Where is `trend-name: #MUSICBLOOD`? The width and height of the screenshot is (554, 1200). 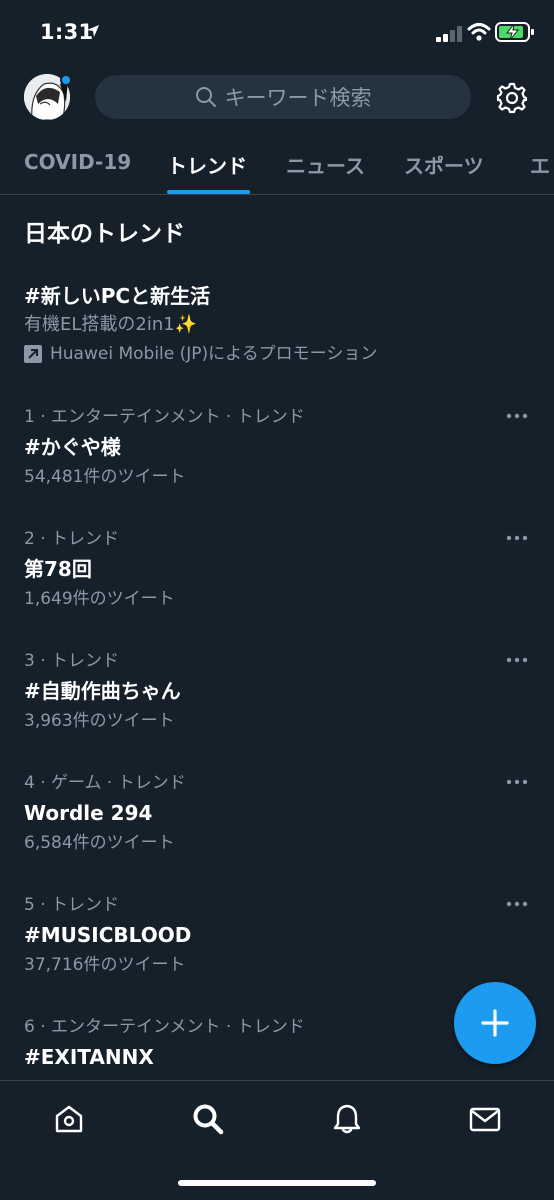
trend-name: #MUSICBLOOD is located at coordinates (108, 935).